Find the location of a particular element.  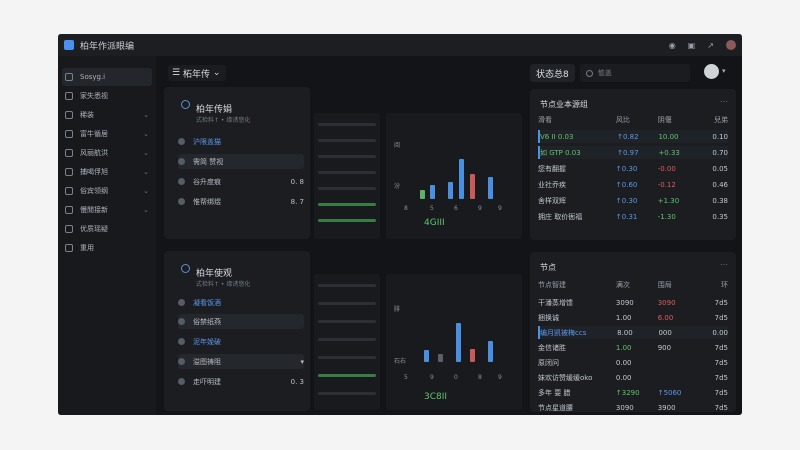

cube-icon is located at coordinates (69, 191).